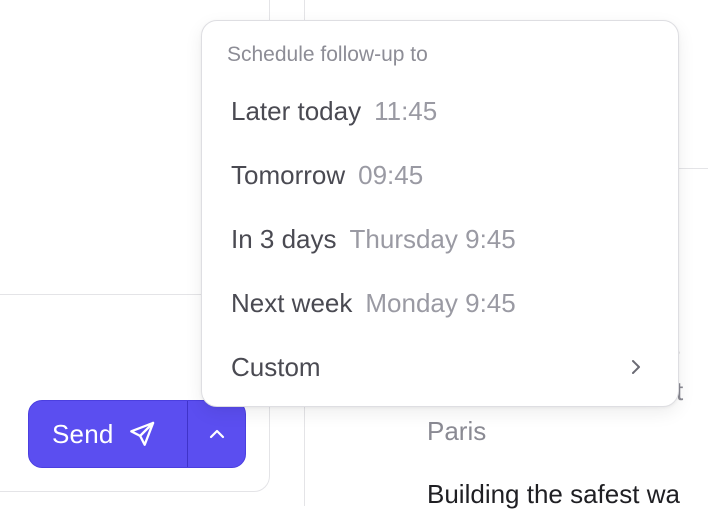  What do you see at coordinates (142, 434) in the screenshot?
I see `paper-plane-icon` at bounding box center [142, 434].